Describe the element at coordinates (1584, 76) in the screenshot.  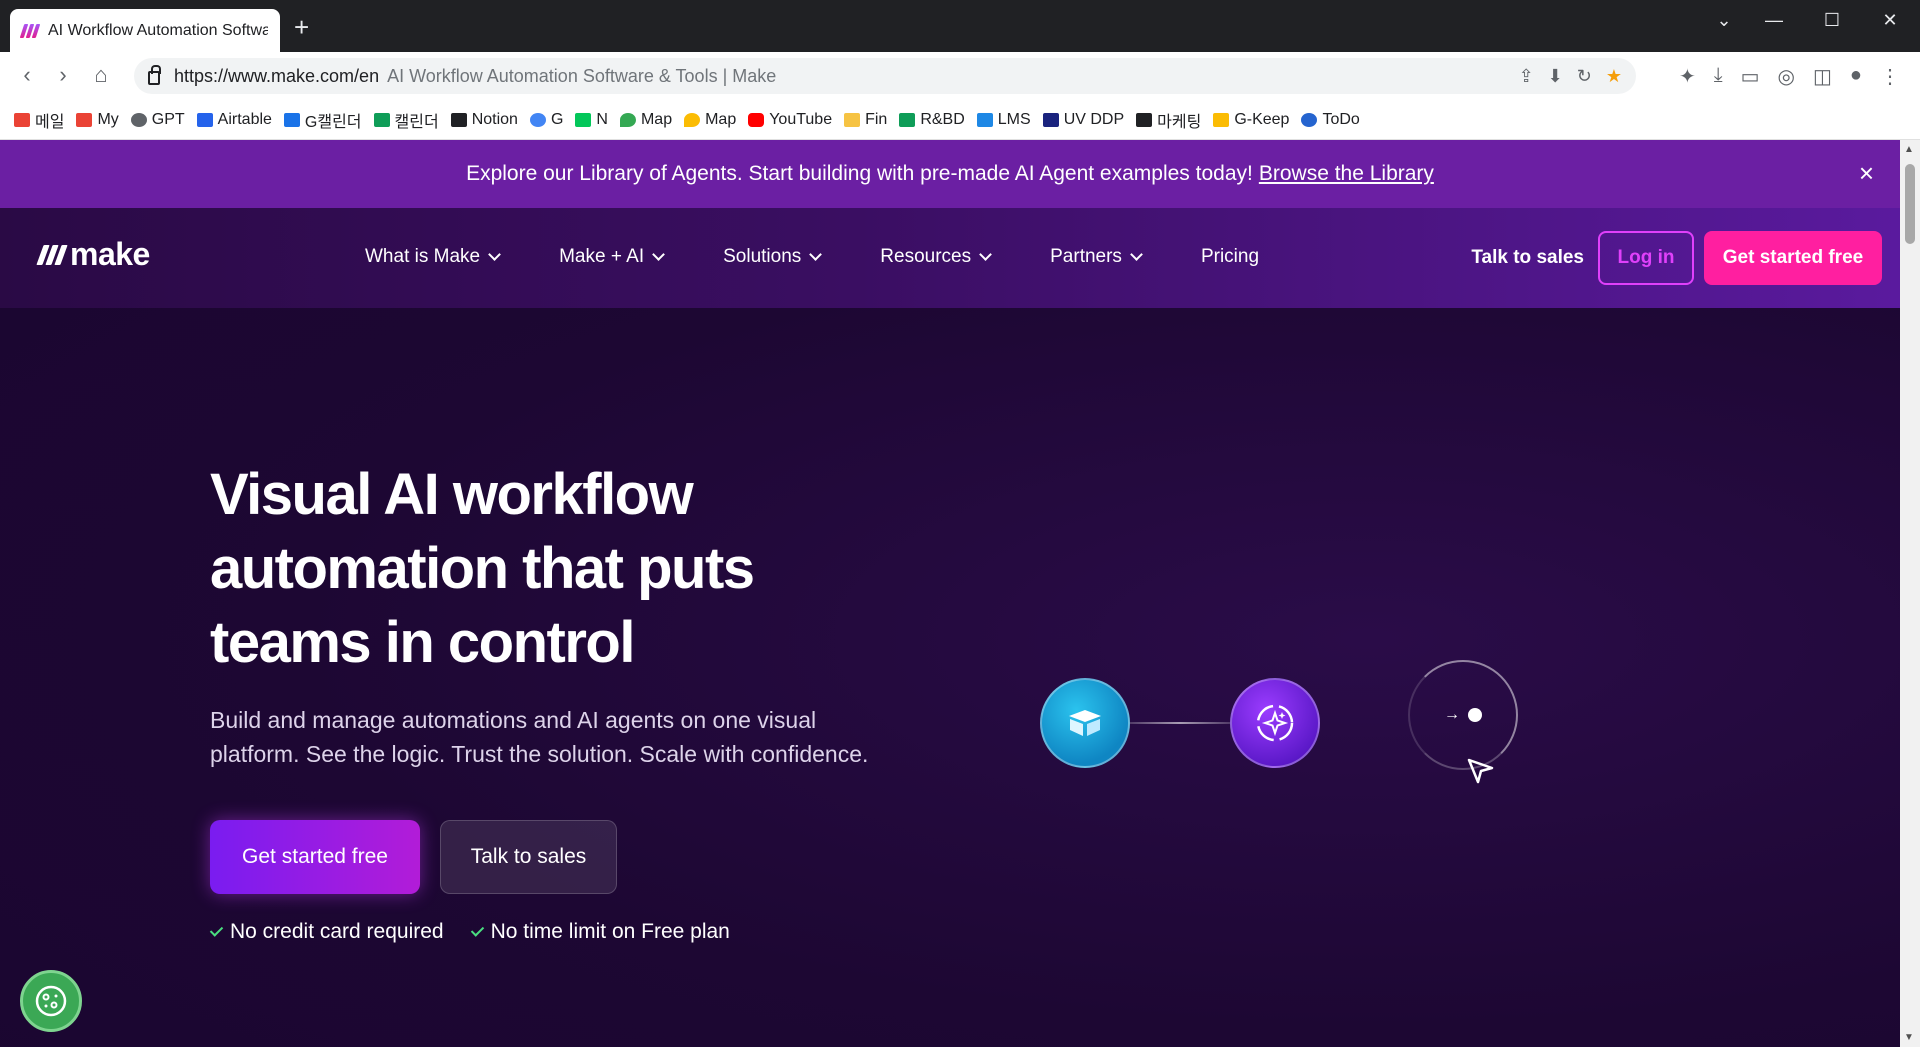
I see `reload-icon: ↻` at that location.